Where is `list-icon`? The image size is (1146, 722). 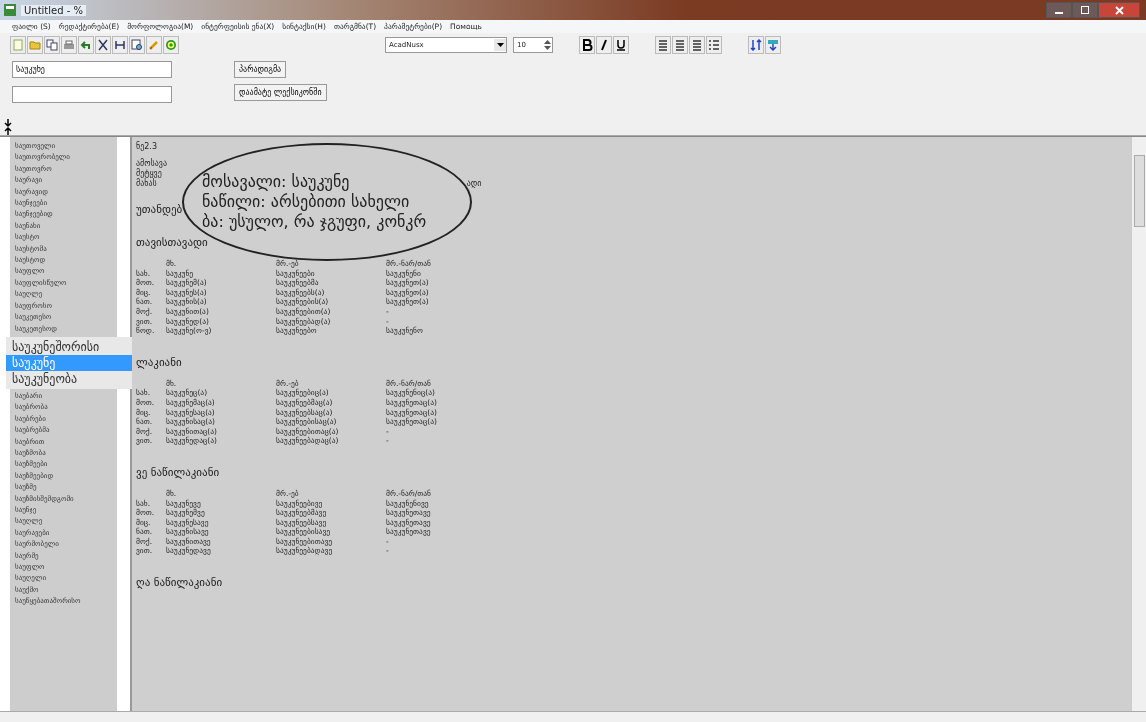 list-icon is located at coordinates (714, 45).